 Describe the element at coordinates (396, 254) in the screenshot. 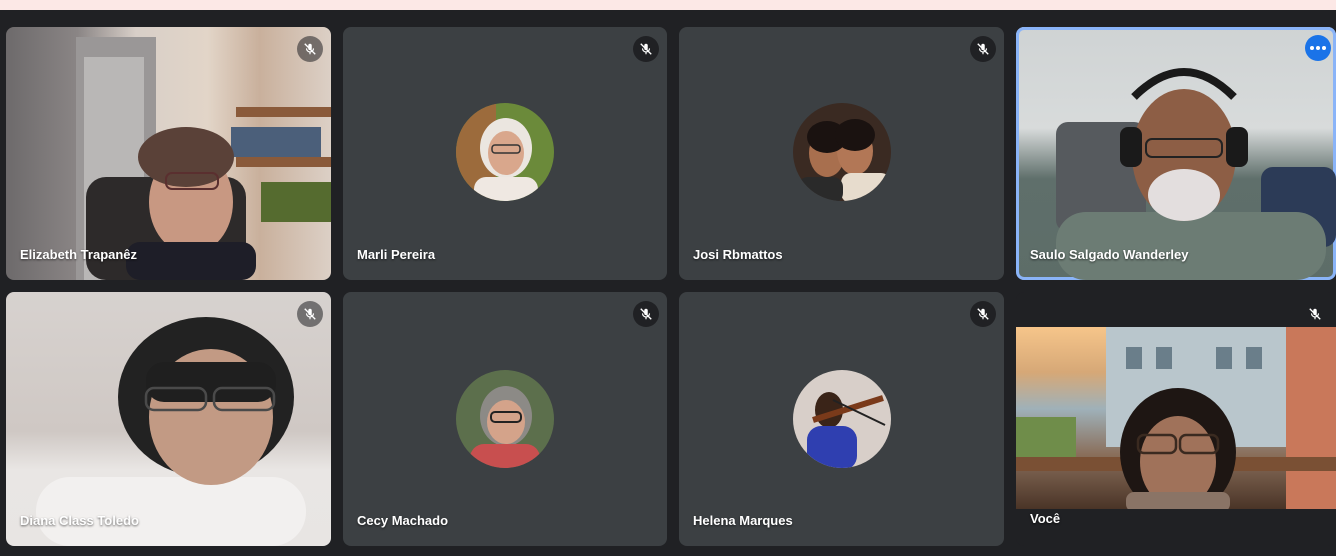

I see `participant-name: Marli Pereira` at that location.